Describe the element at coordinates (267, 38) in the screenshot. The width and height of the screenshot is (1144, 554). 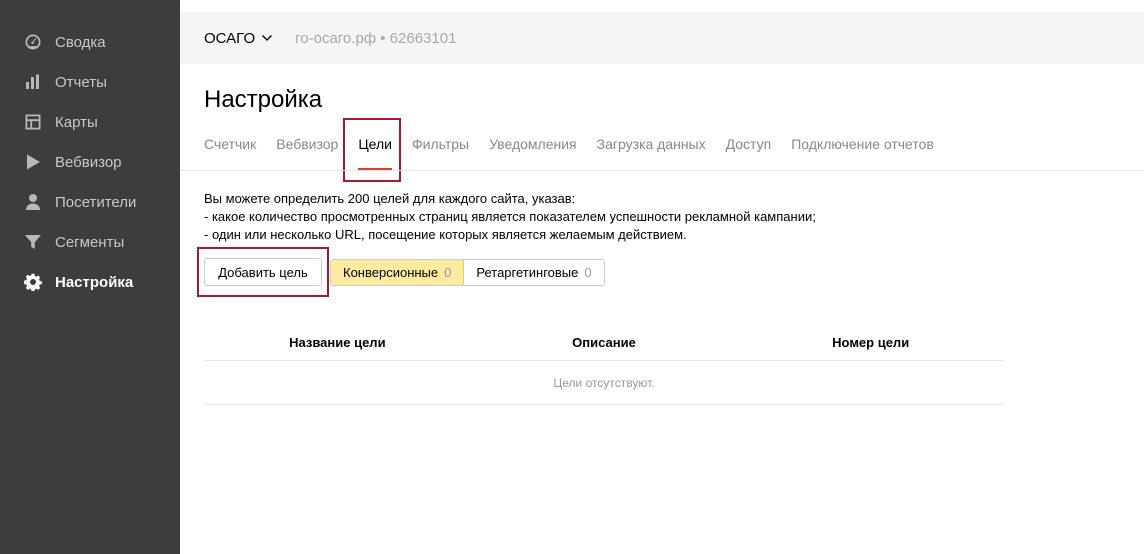
I see `chevron-down-icon` at that location.